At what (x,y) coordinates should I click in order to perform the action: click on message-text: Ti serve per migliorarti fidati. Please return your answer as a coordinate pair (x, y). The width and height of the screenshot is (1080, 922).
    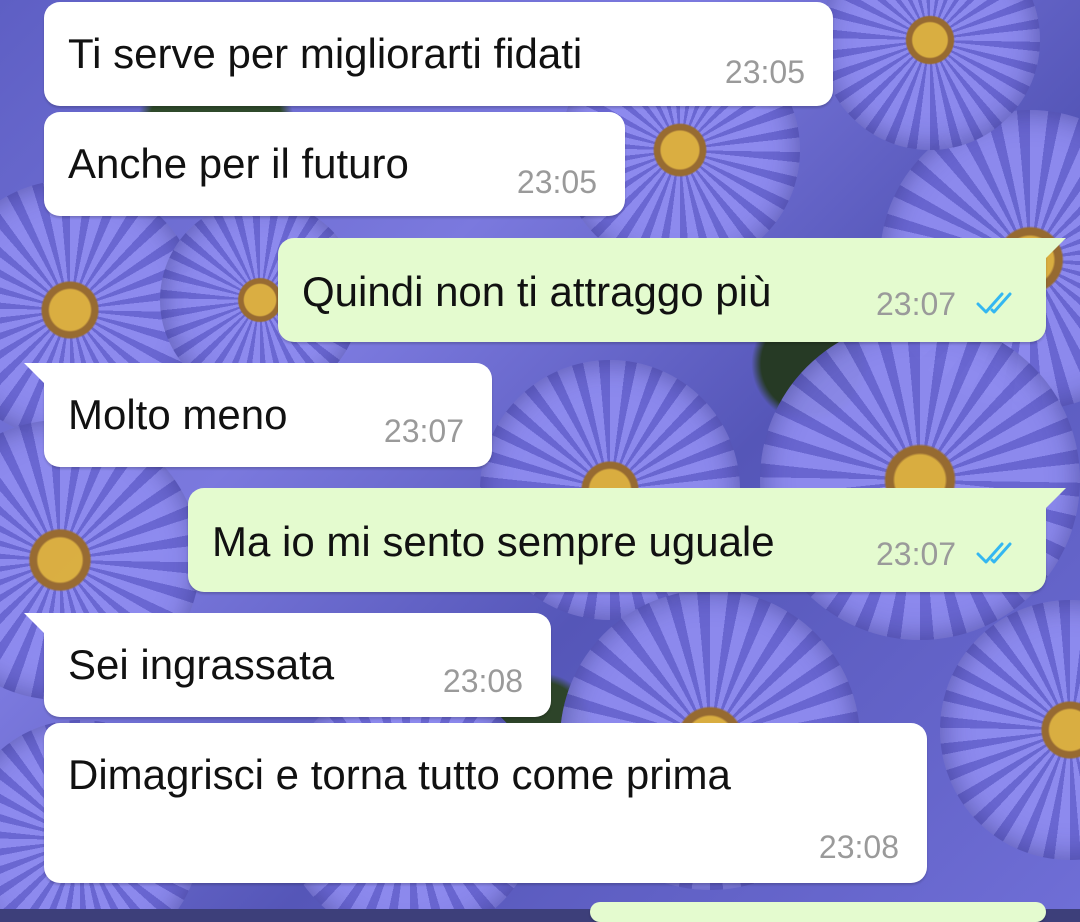
    Looking at the image, I should click on (325, 53).